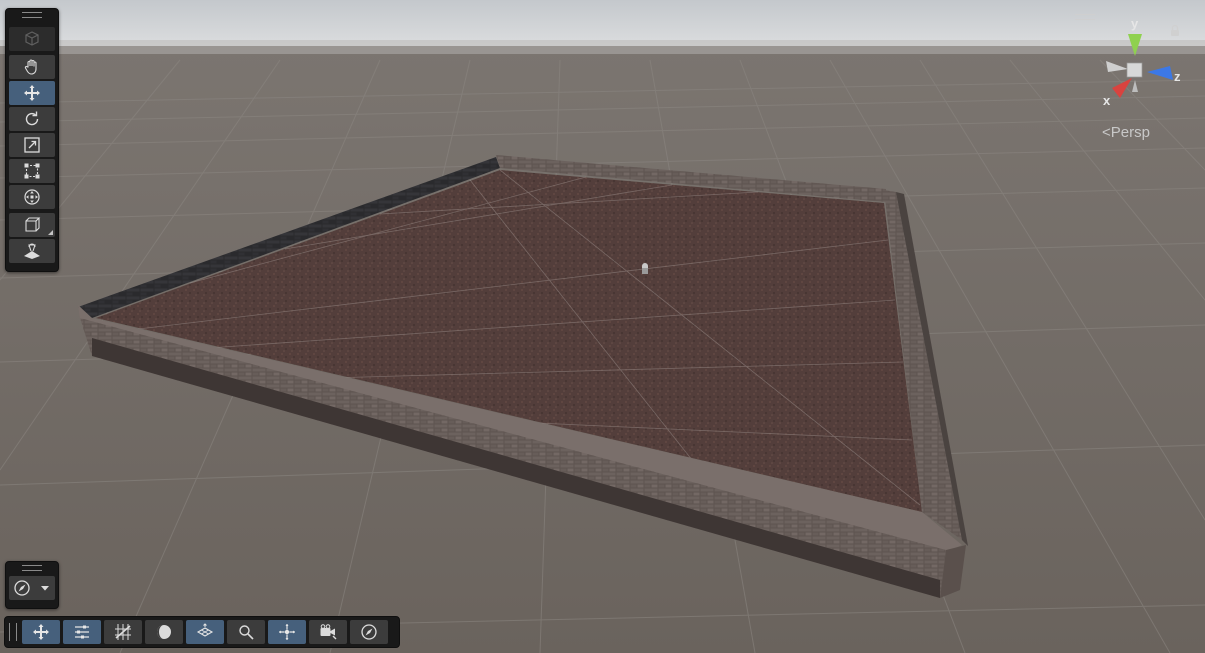 This screenshot has height=653, width=1205. Describe the element at coordinates (1122, 88) in the screenshot. I see `gizmo-x-axis` at that location.